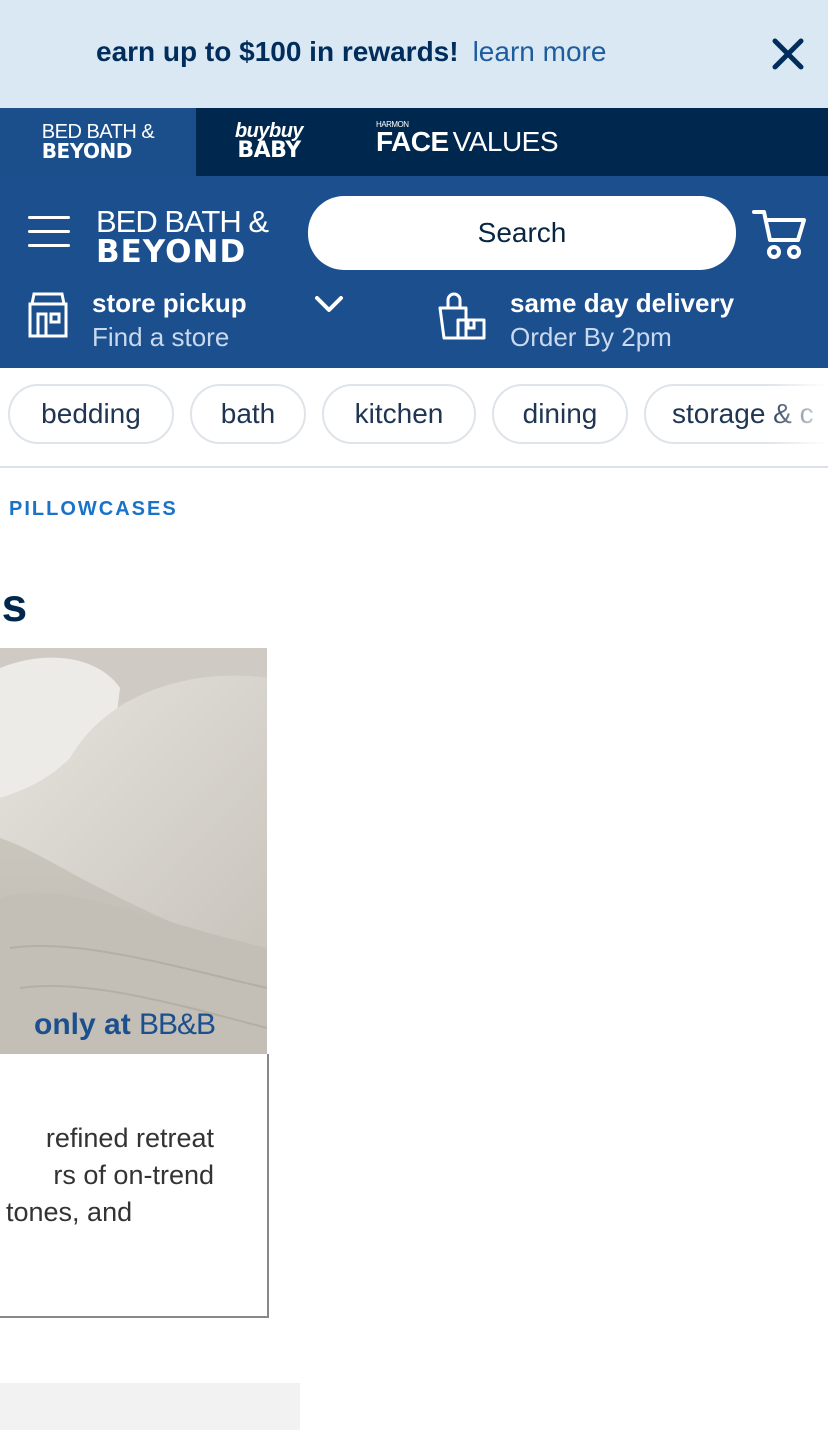 The width and height of the screenshot is (828, 1430). What do you see at coordinates (248, 414) in the screenshot?
I see `chip-bath: bath` at bounding box center [248, 414].